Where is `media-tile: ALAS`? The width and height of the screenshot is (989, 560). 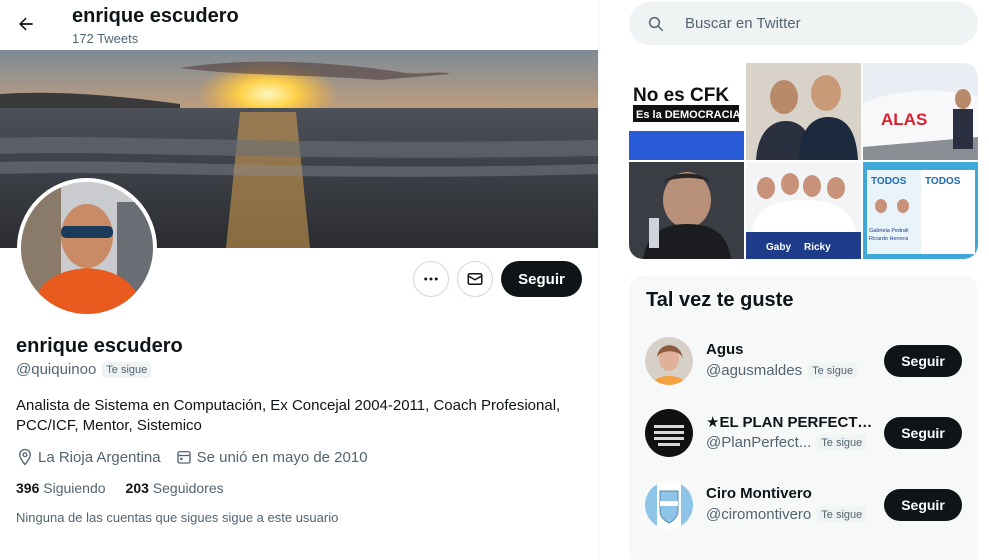
media-tile: ALAS is located at coordinates (920, 111).